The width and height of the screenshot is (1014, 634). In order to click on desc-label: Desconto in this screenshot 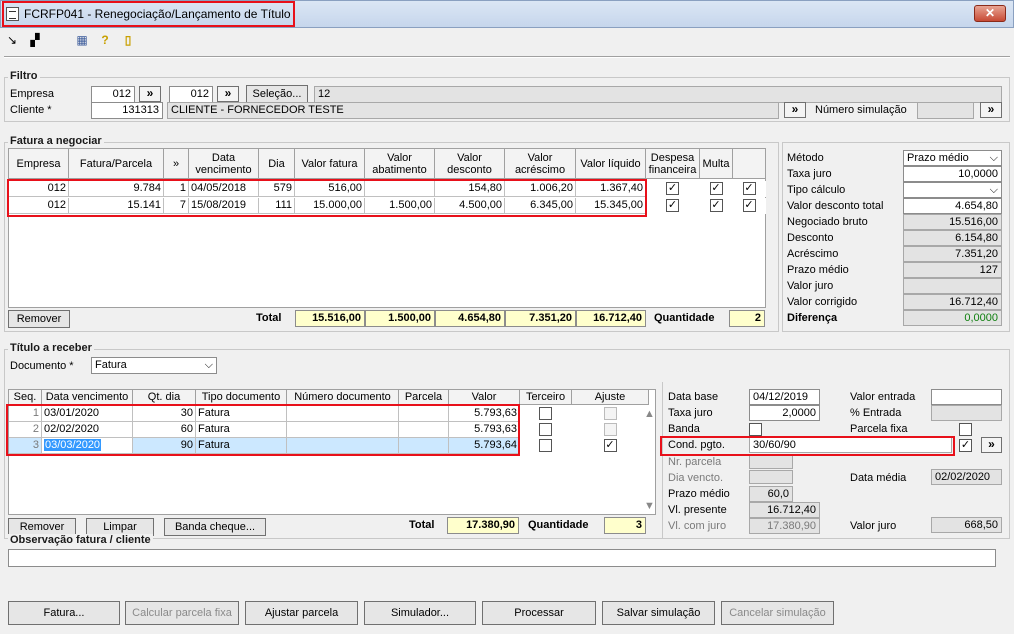, I will do `click(810, 238)`.